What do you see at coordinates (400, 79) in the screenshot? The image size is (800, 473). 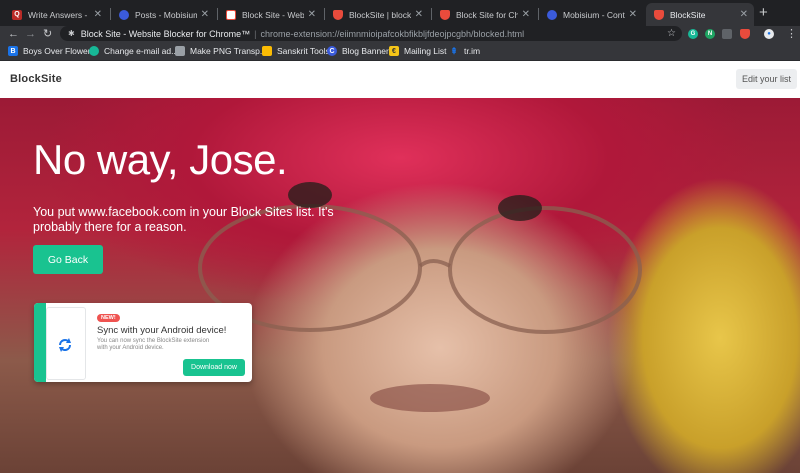 I see `page-header: BlockSite Edit your list` at bounding box center [400, 79].